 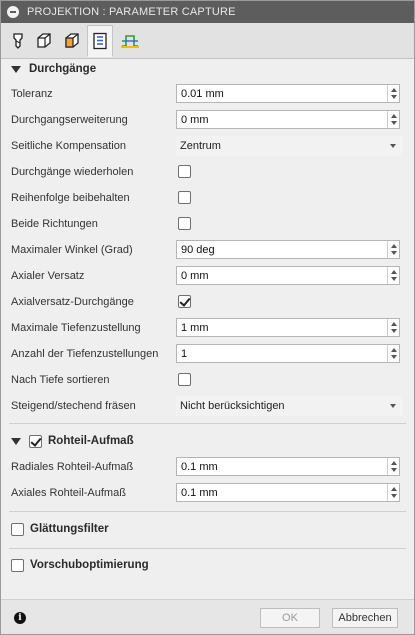 I want to click on seitliche-kompensation-value: Zentrum, so click(x=200, y=146).